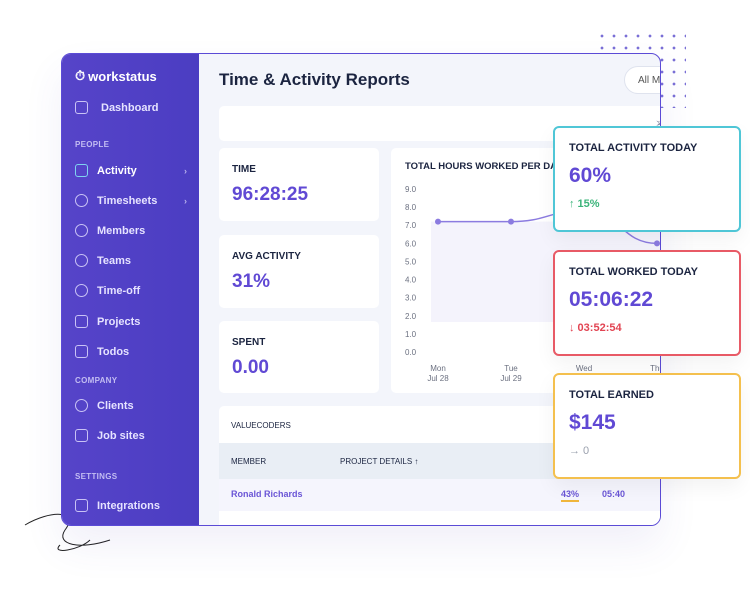  Describe the element at coordinates (96, 476) in the screenshot. I see `section-settings: SETTINGS` at that location.